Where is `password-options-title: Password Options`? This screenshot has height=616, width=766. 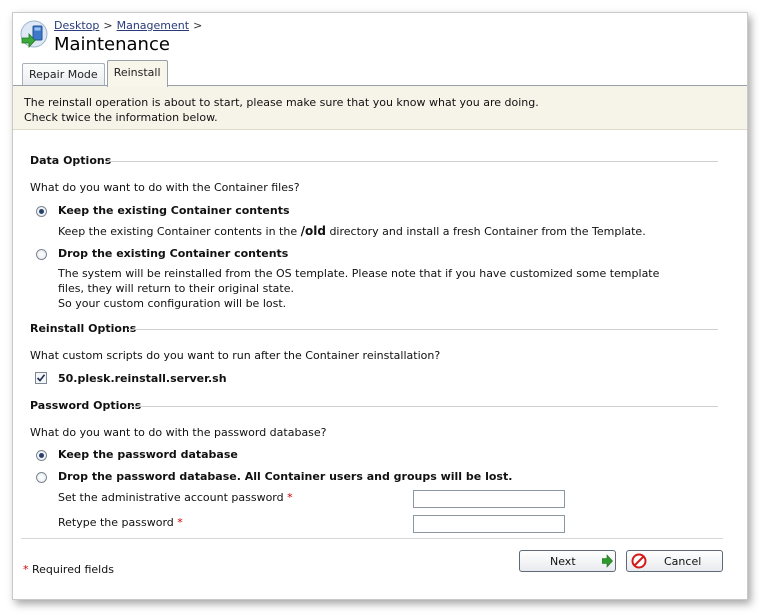
password-options-title: Password Options is located at coordinates (86, 405).